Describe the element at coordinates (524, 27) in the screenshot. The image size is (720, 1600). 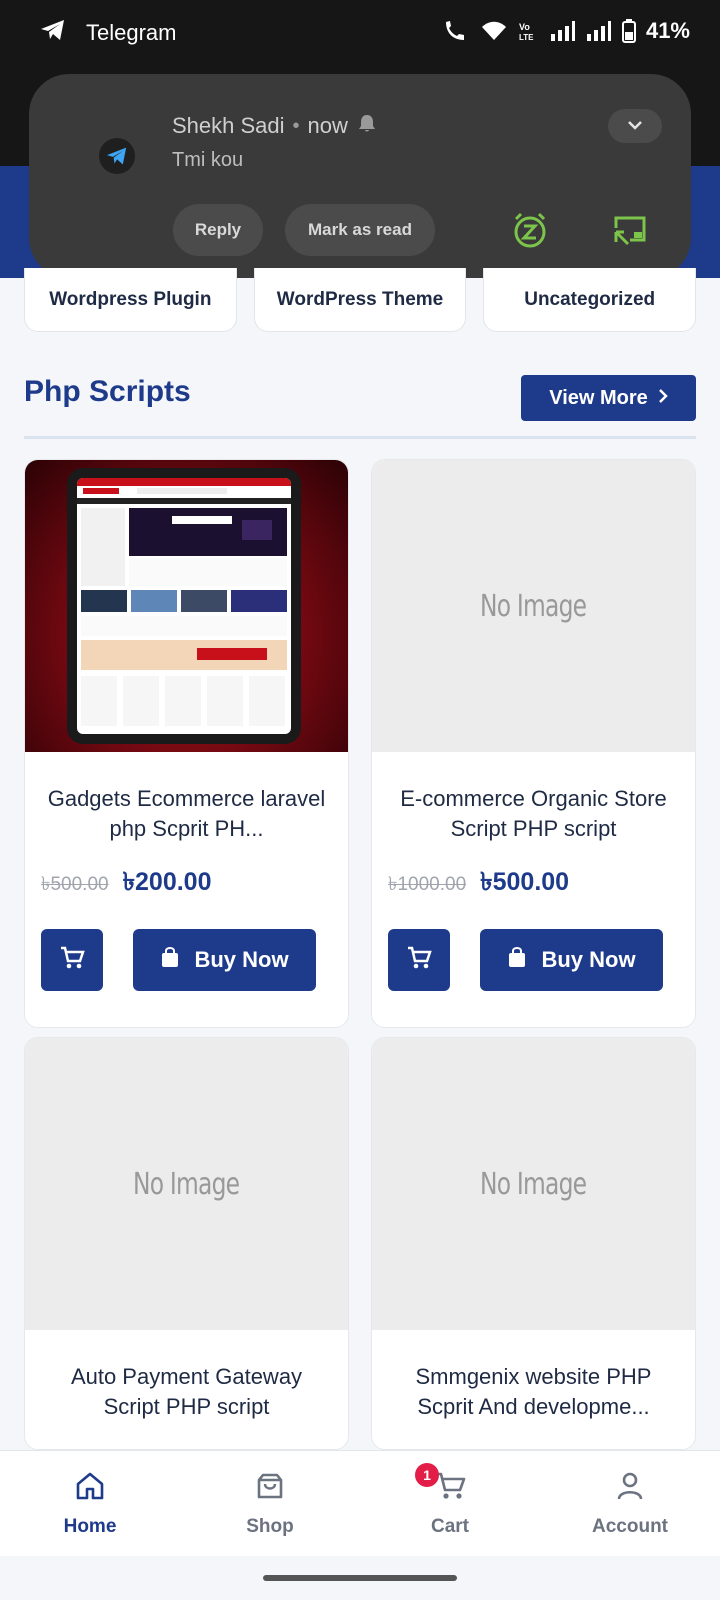
I see `svg-text: Vo` at that location.